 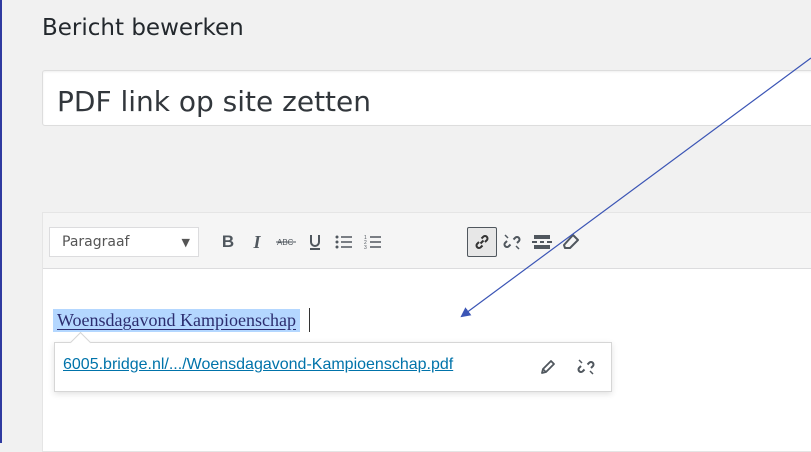 I want to click on selected-link-text: Woensdagavond Kampioenschap, so click(x=176, y=320).